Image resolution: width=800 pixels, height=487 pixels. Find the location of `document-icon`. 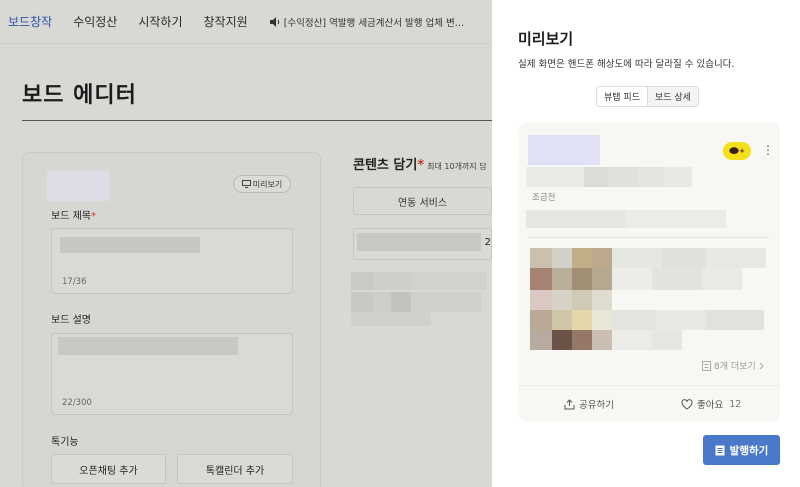

document-icon is located at coordinates (720, 450).